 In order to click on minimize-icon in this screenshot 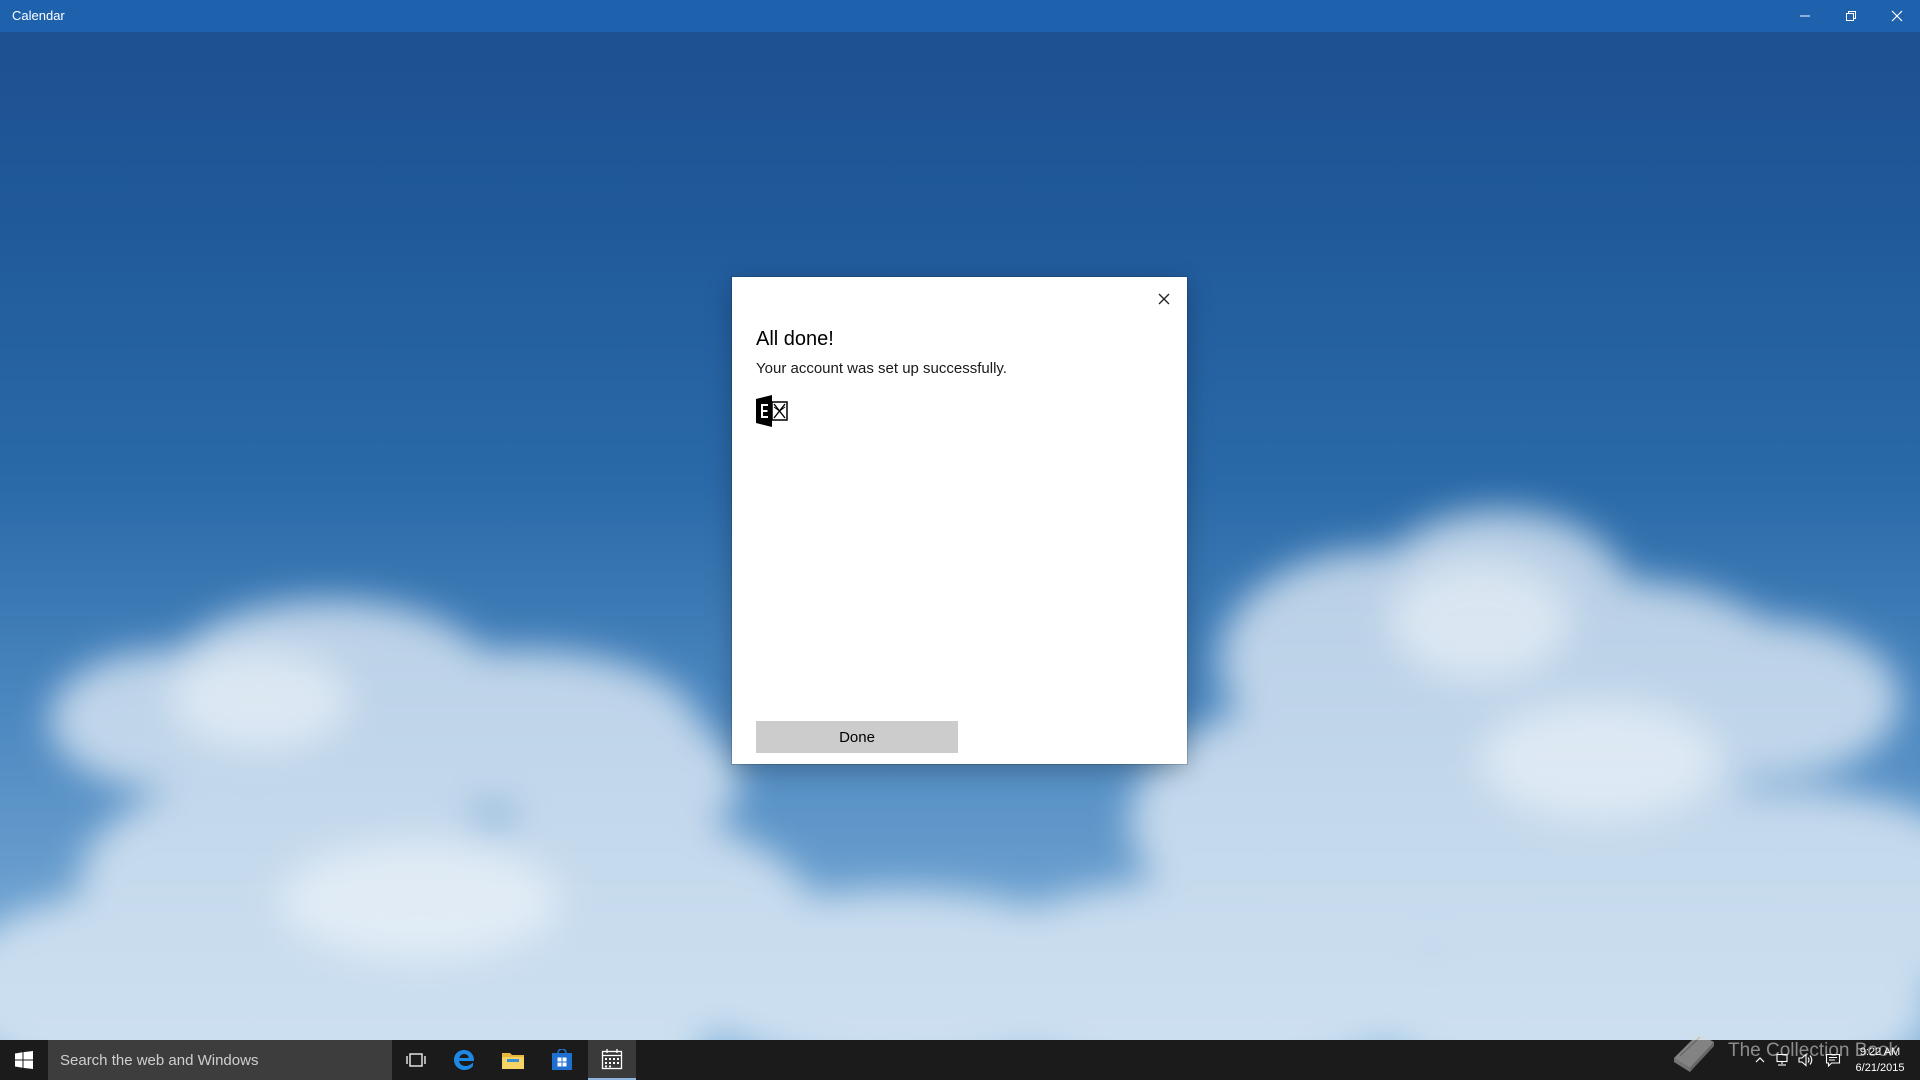, I will do `click(1805, 16)`.